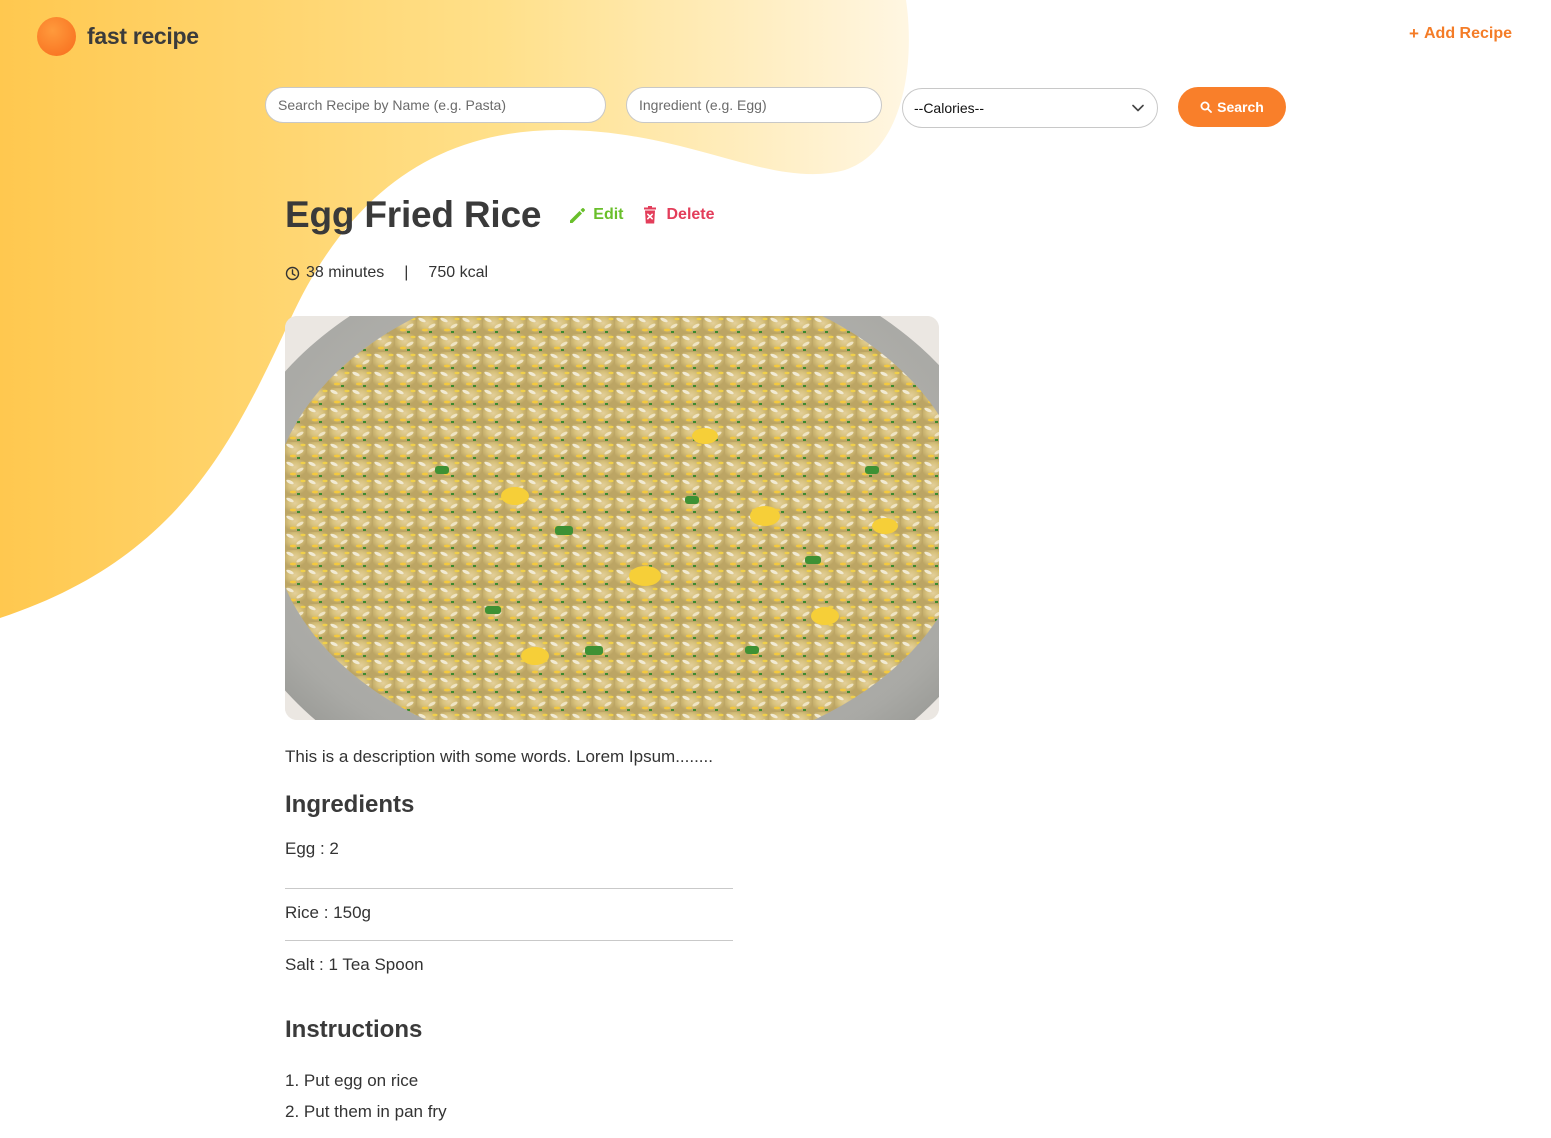 Image resolution: width=1551 pixels, height=1138 pixels. What do you see at coordinates (354, 1029) in the screenshot?
I see `instructions-heading: Instructions` at bounding box center [354, 1029].